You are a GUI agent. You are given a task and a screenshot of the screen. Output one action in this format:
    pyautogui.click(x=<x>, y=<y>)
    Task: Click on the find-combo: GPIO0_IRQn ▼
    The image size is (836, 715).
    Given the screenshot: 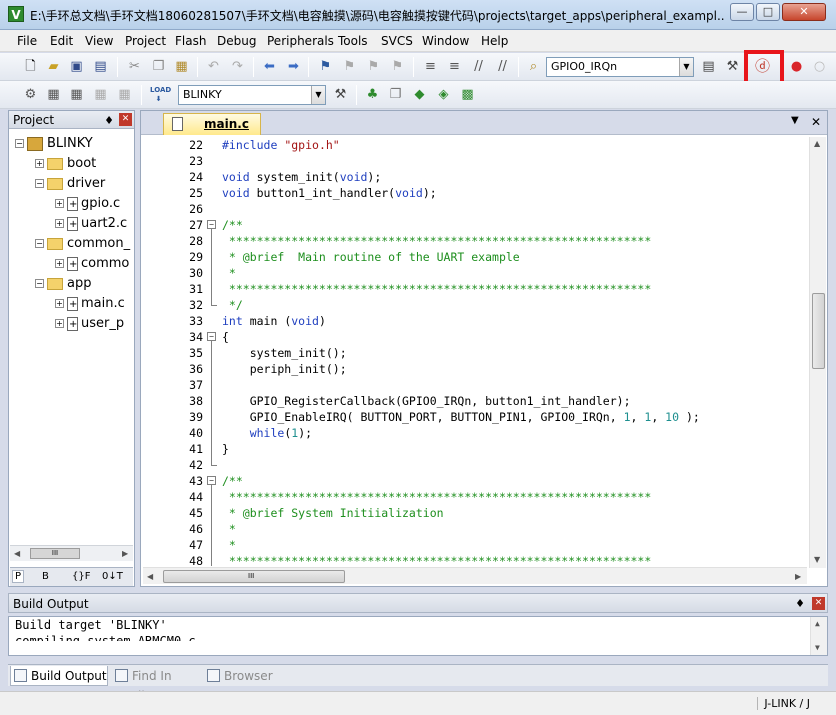 What is the action you would take?
    pyautogui.click(x=620, y=67)
    